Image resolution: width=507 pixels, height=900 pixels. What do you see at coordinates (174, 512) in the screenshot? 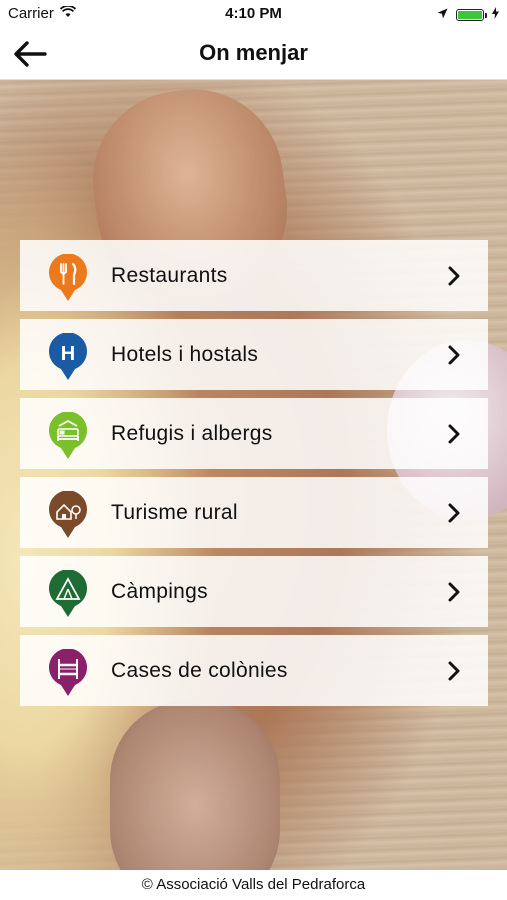
I see `menu-item-label: Turisme rural` at bounding box center [174, 512].